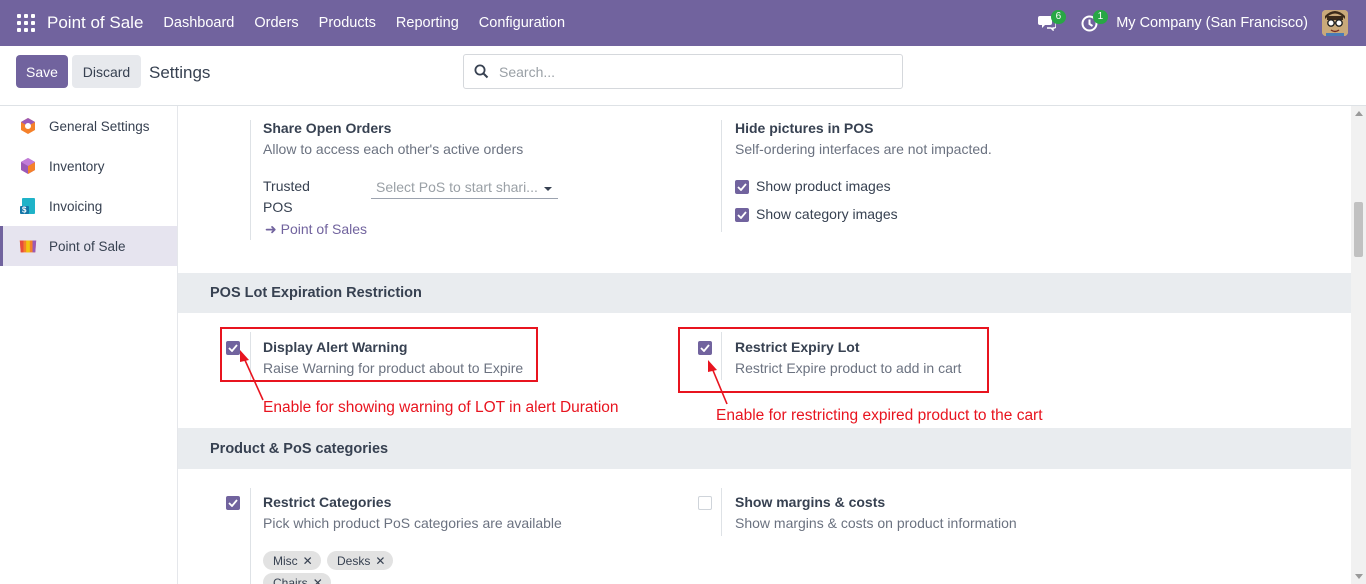  What do you see at coordinates (481, 71) in the screenshot?
I see `search-icon` at bounding box center [481, 71].